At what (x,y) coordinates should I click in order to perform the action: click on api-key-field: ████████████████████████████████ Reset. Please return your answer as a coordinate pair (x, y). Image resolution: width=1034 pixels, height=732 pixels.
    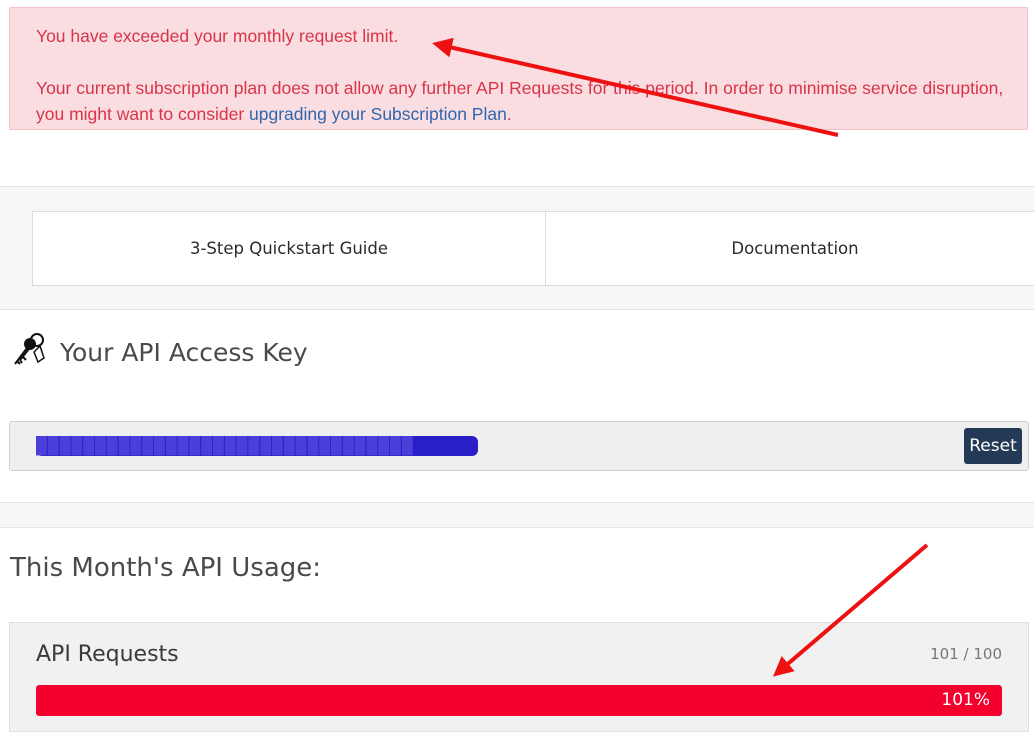
    Looking at the image, I should click on (519, 446).